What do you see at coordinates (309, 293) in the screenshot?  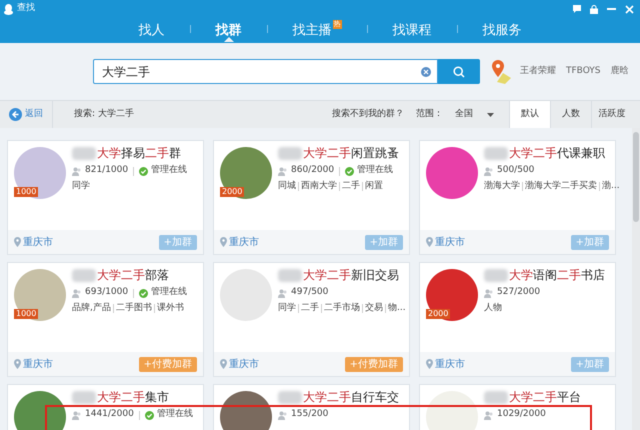 I see `member-count: 497/500` at bounding box center [309, 293].